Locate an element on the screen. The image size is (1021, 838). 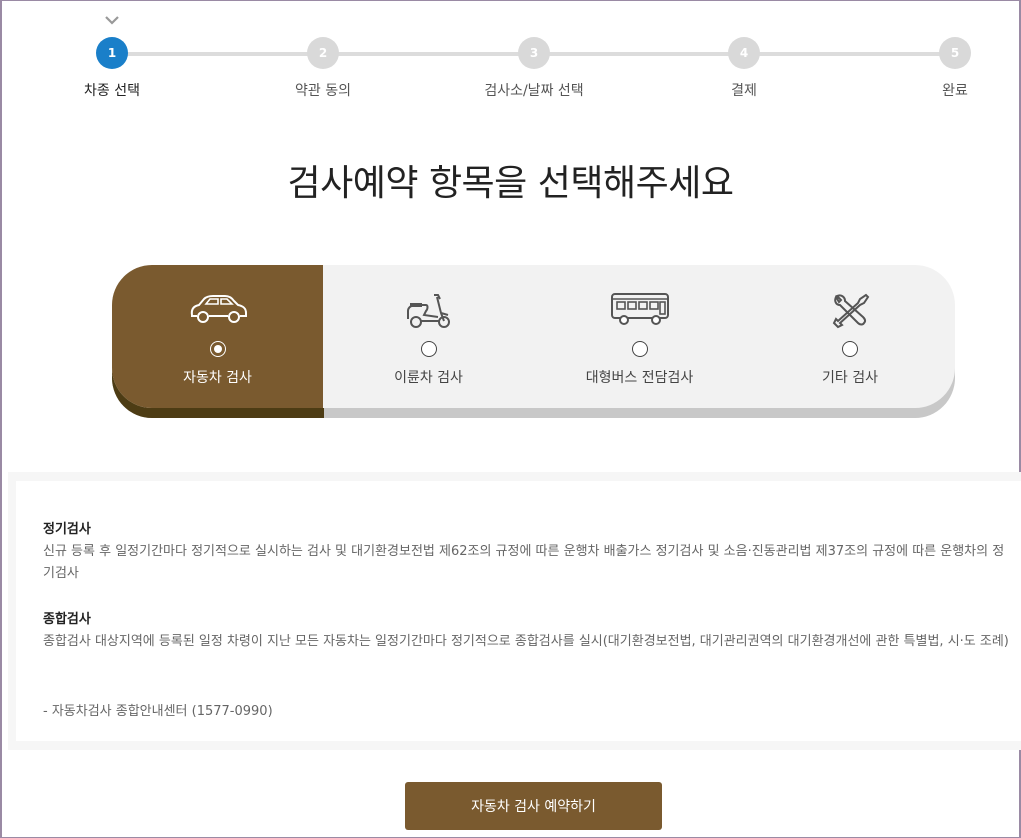
step-3: 3 검사소/날짜 선택 is located at coordinates (534, 68).